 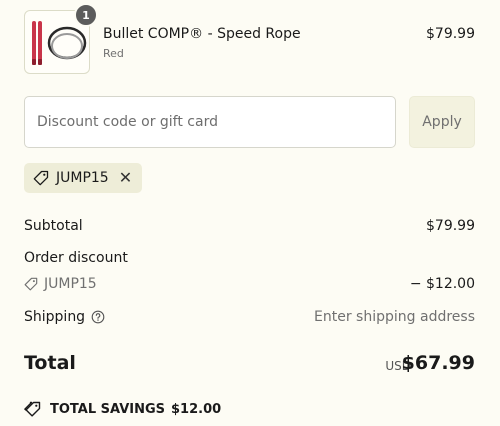 What do you see at coordinates (210, 122) in the screenshot?
I see `discount-code-input` at bounding box center [210, 122].